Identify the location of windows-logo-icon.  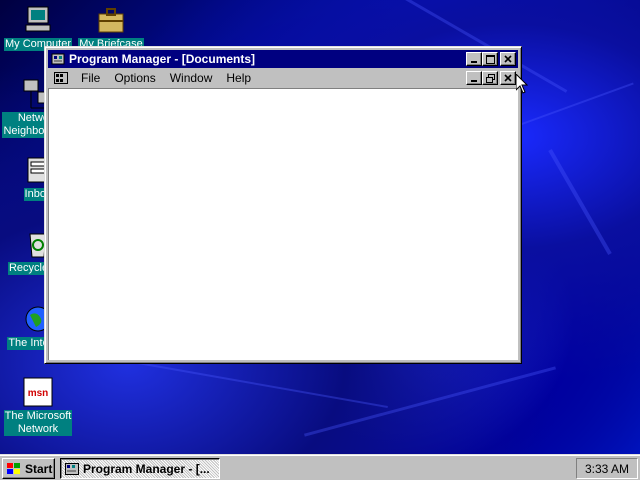
(14, 469).